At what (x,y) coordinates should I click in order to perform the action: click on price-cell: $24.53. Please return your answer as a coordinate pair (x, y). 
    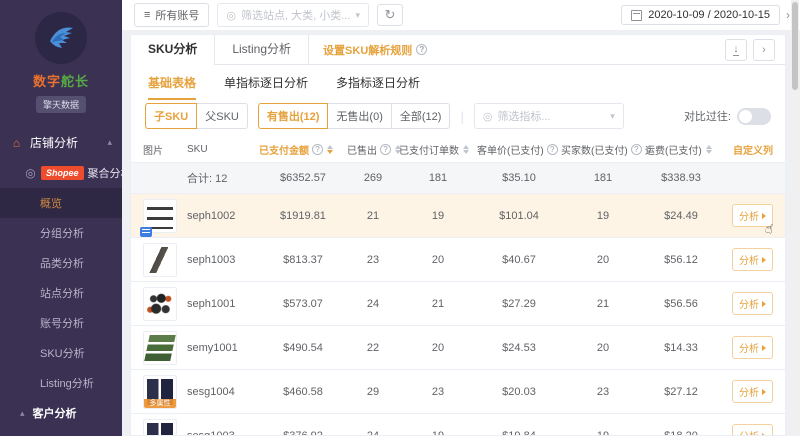
    Looking at the image, I should click on (519, 347).